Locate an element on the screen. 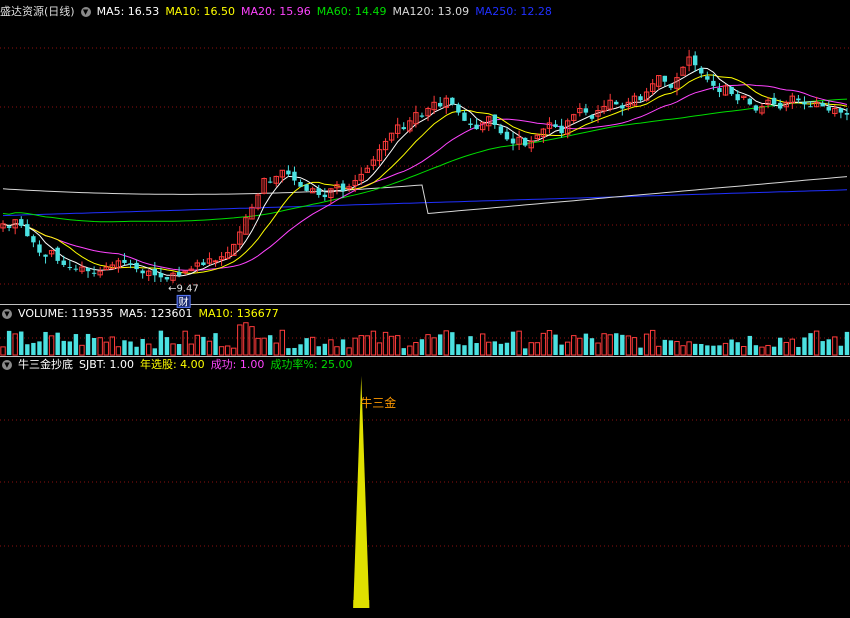 The height and width of the screenshot is (618, 850). event-badge-label: 财 is located at coordinates (184, 301).